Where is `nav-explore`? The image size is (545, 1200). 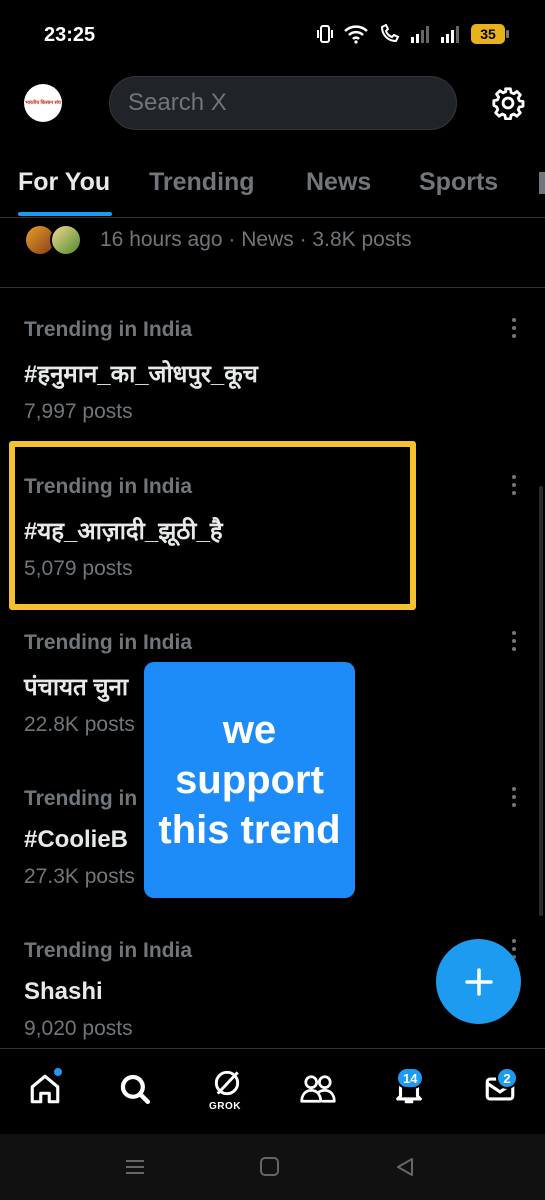
nav-explore is located at coordinates (135, 1089).